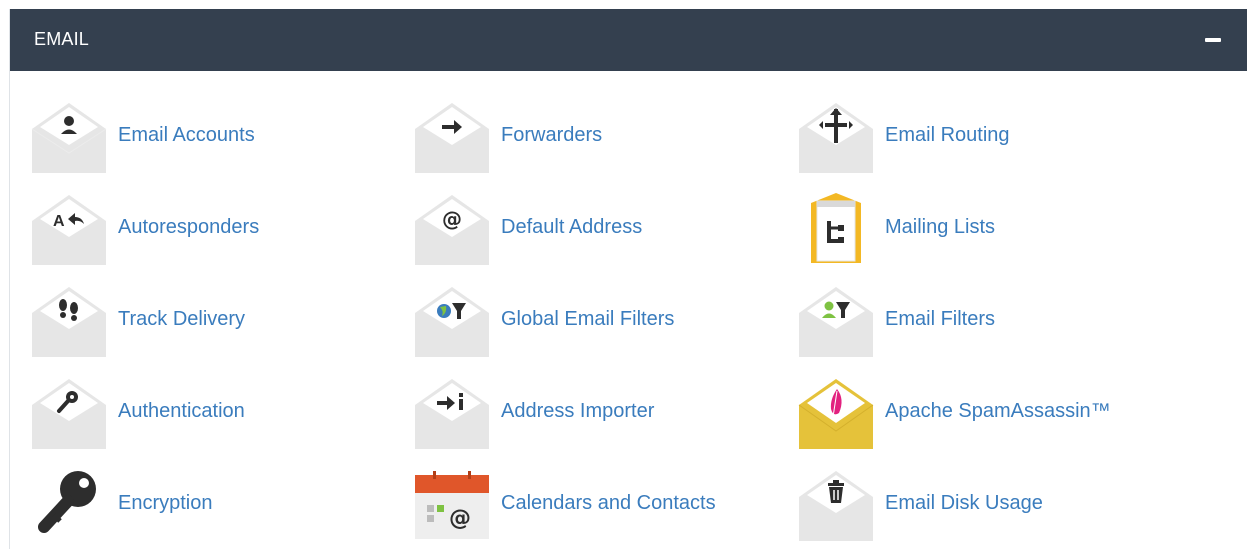 The width and height of the screenshot is (1247, 549). What do you see at coordinates (947, 135) in the screenshot?
I see `item-label: Email Routing` at bounding box center [947, 135].